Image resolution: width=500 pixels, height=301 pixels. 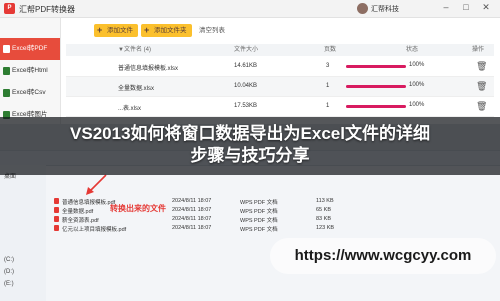 What do you see at coordinates (96, 184) in the screenshot?
I see `annotation-arrow-icon` at bounding box center [96, 184].